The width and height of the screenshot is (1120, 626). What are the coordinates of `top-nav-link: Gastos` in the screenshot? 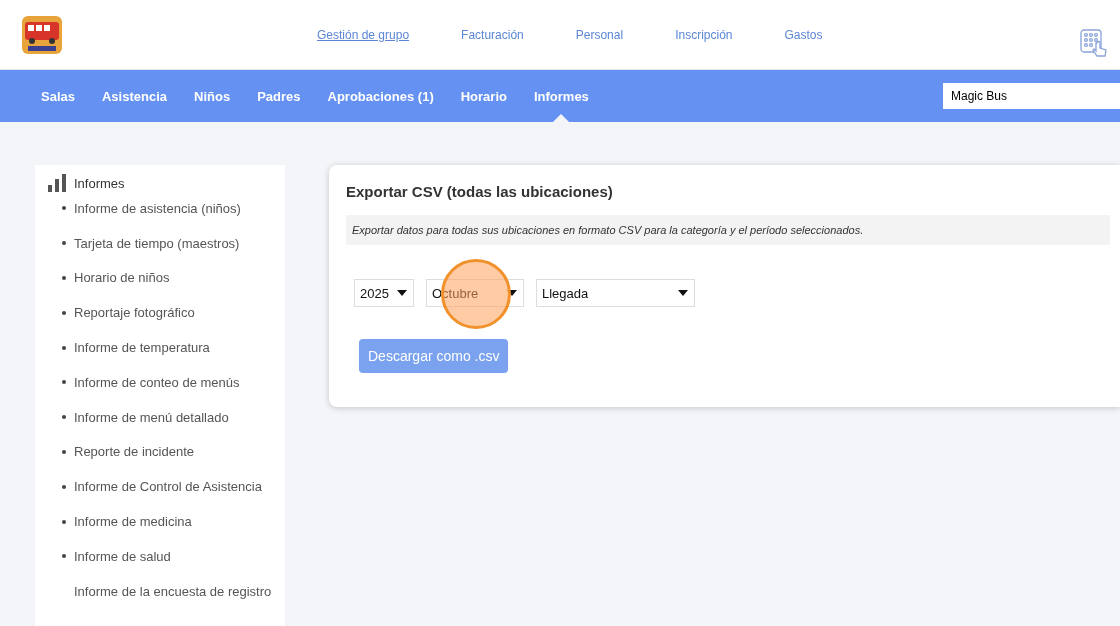 It's located at (803, 34).